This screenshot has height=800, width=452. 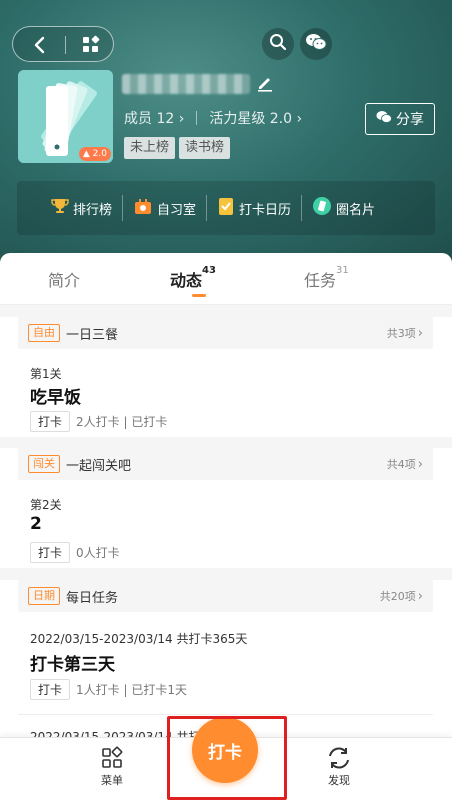 I want to click on entry-title: 吃早饭, so click(x=55, y=395).